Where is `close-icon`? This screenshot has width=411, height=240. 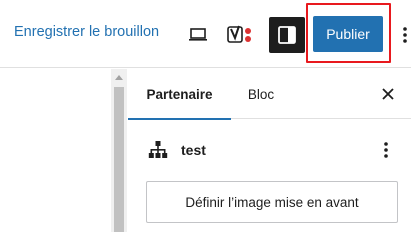
close-icon is located at coordinates (388, 94).